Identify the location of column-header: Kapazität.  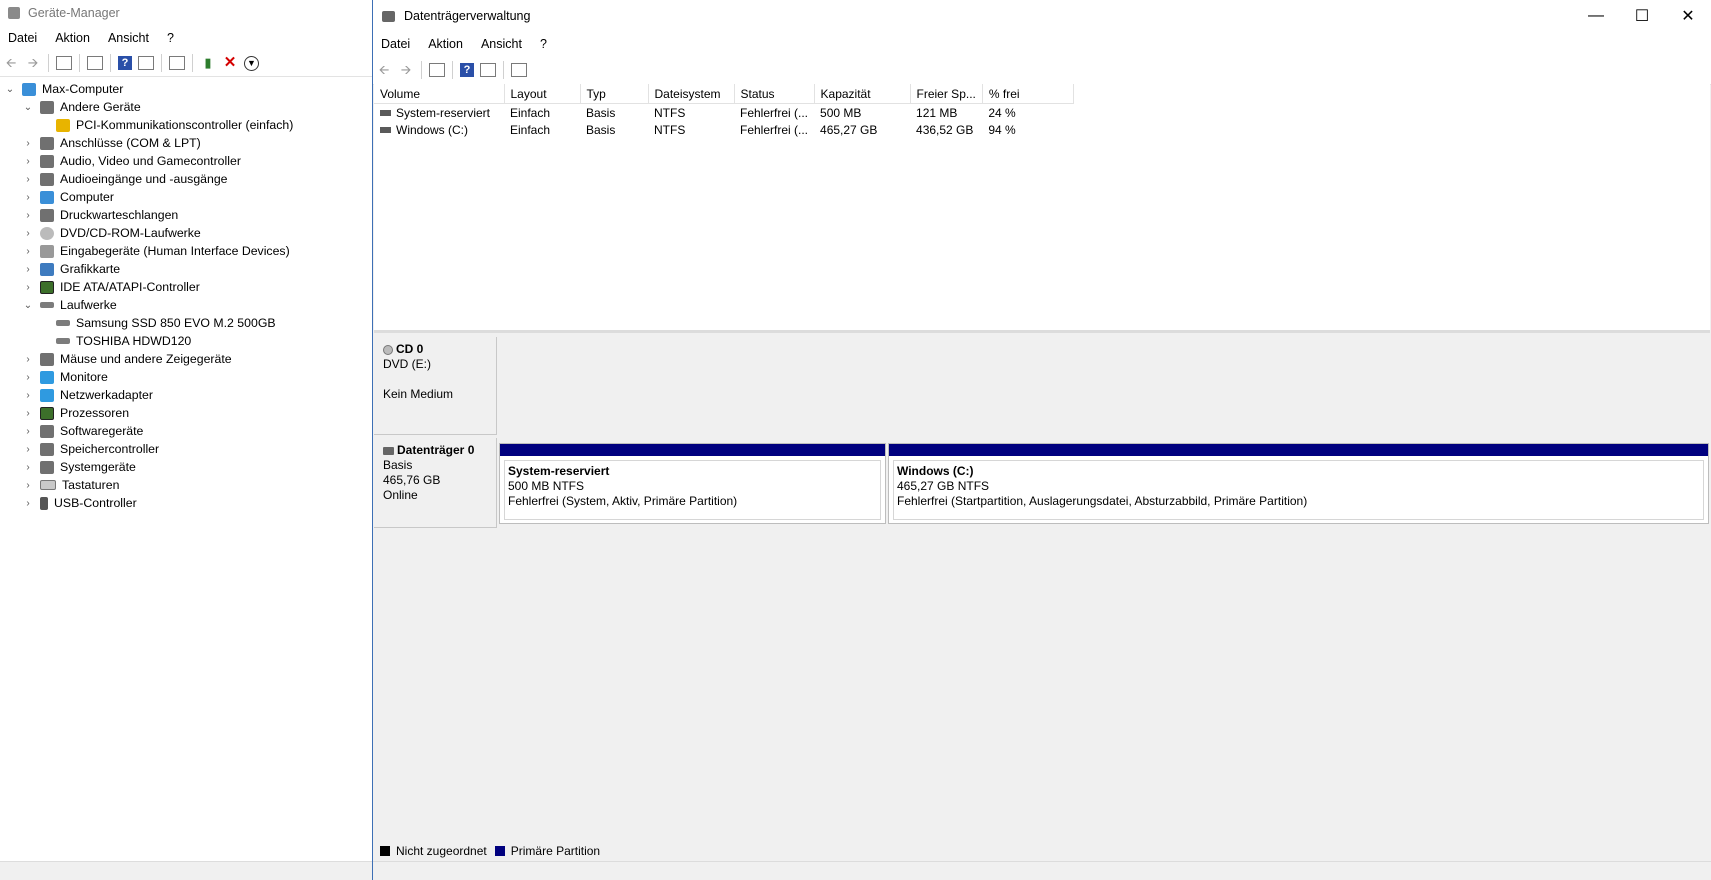
(862, 94).